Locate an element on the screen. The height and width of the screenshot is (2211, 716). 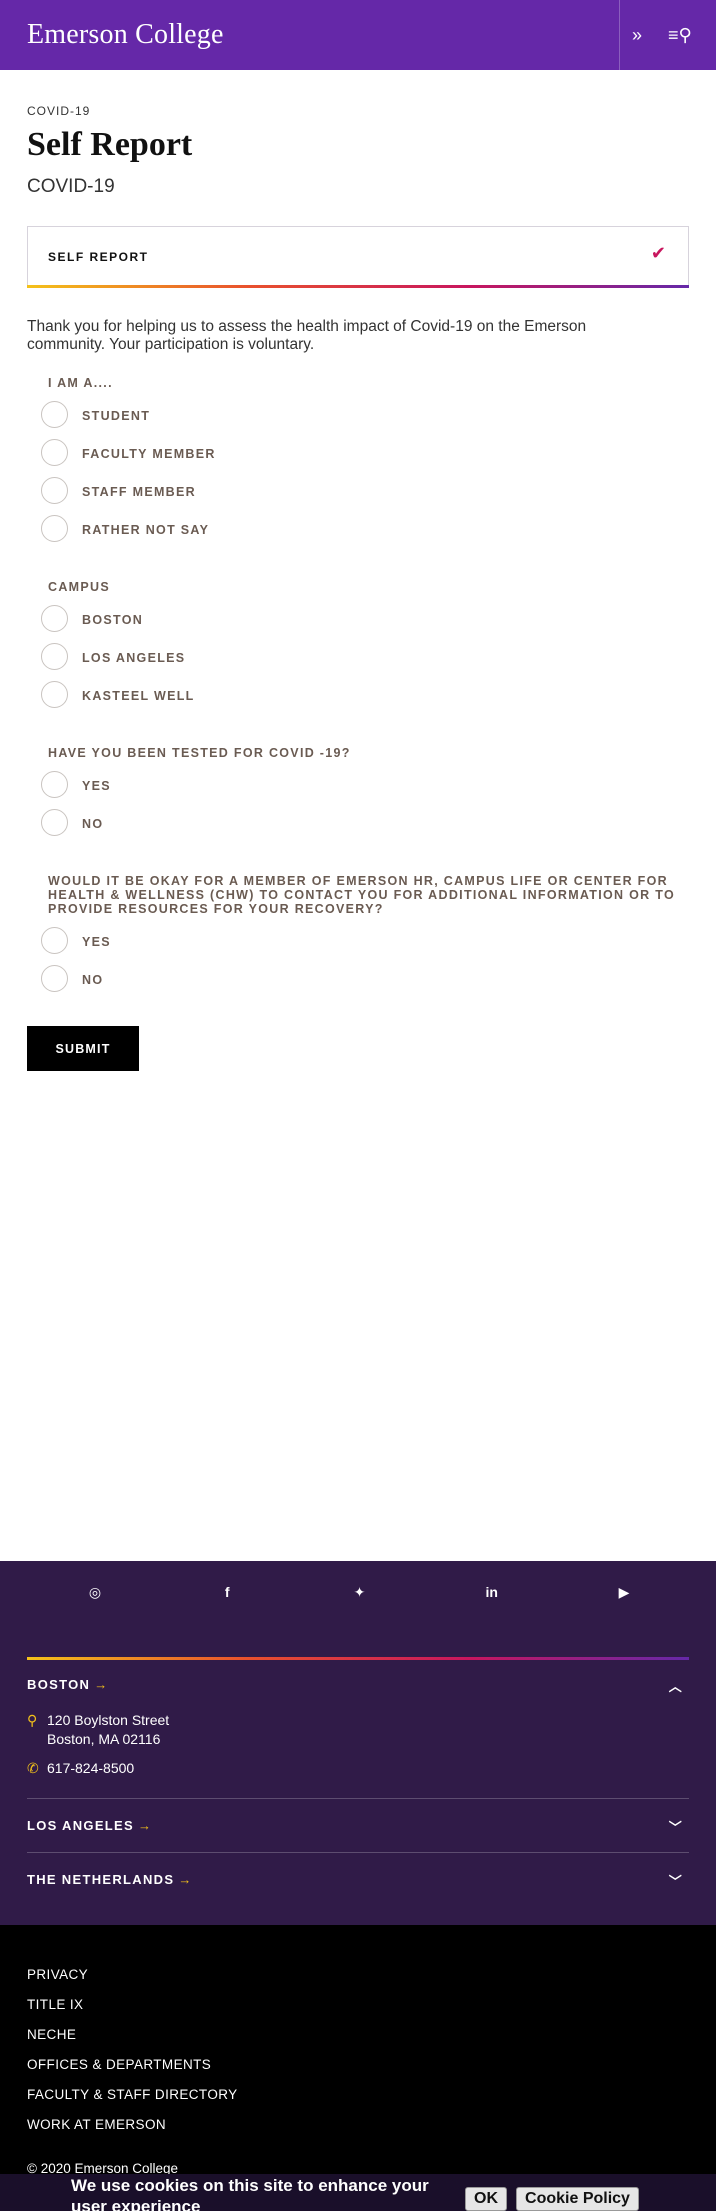
cookie-ok-button: OK is located at coordinates (486, 2199).